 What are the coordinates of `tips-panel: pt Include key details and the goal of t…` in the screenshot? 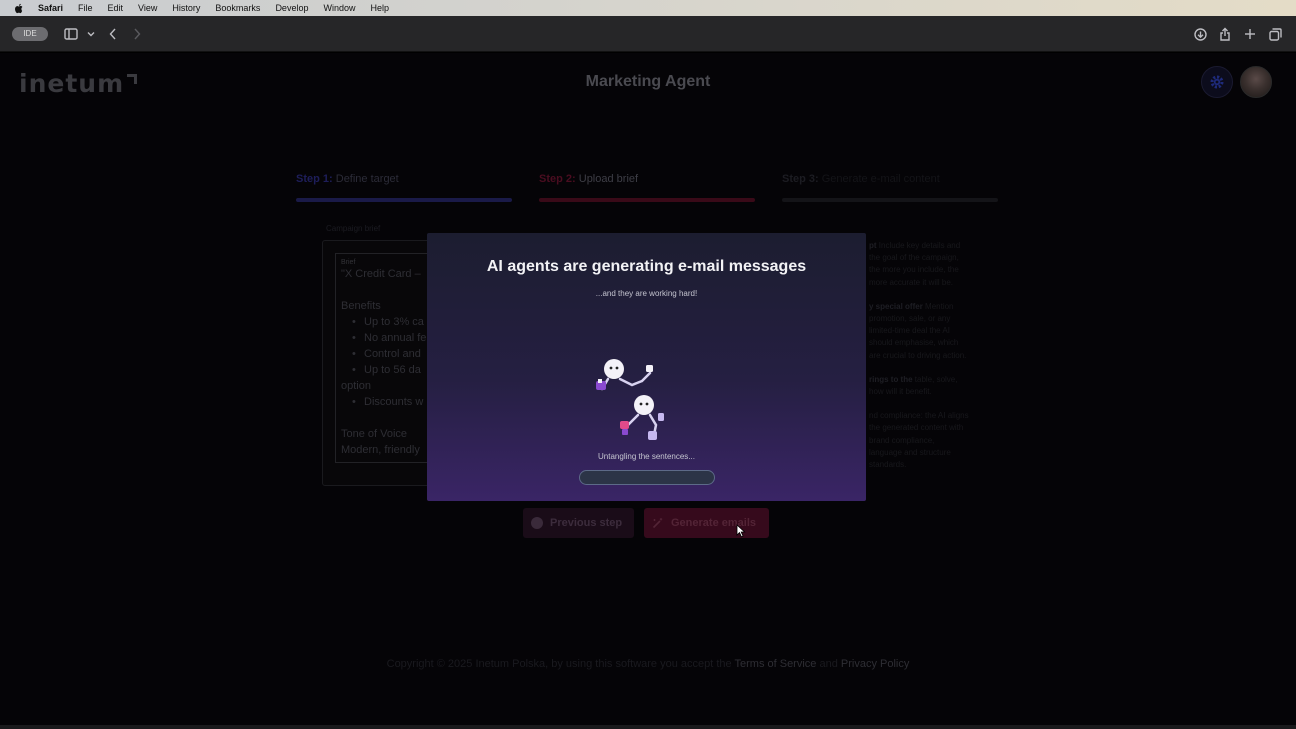 It's located at (919, 361).